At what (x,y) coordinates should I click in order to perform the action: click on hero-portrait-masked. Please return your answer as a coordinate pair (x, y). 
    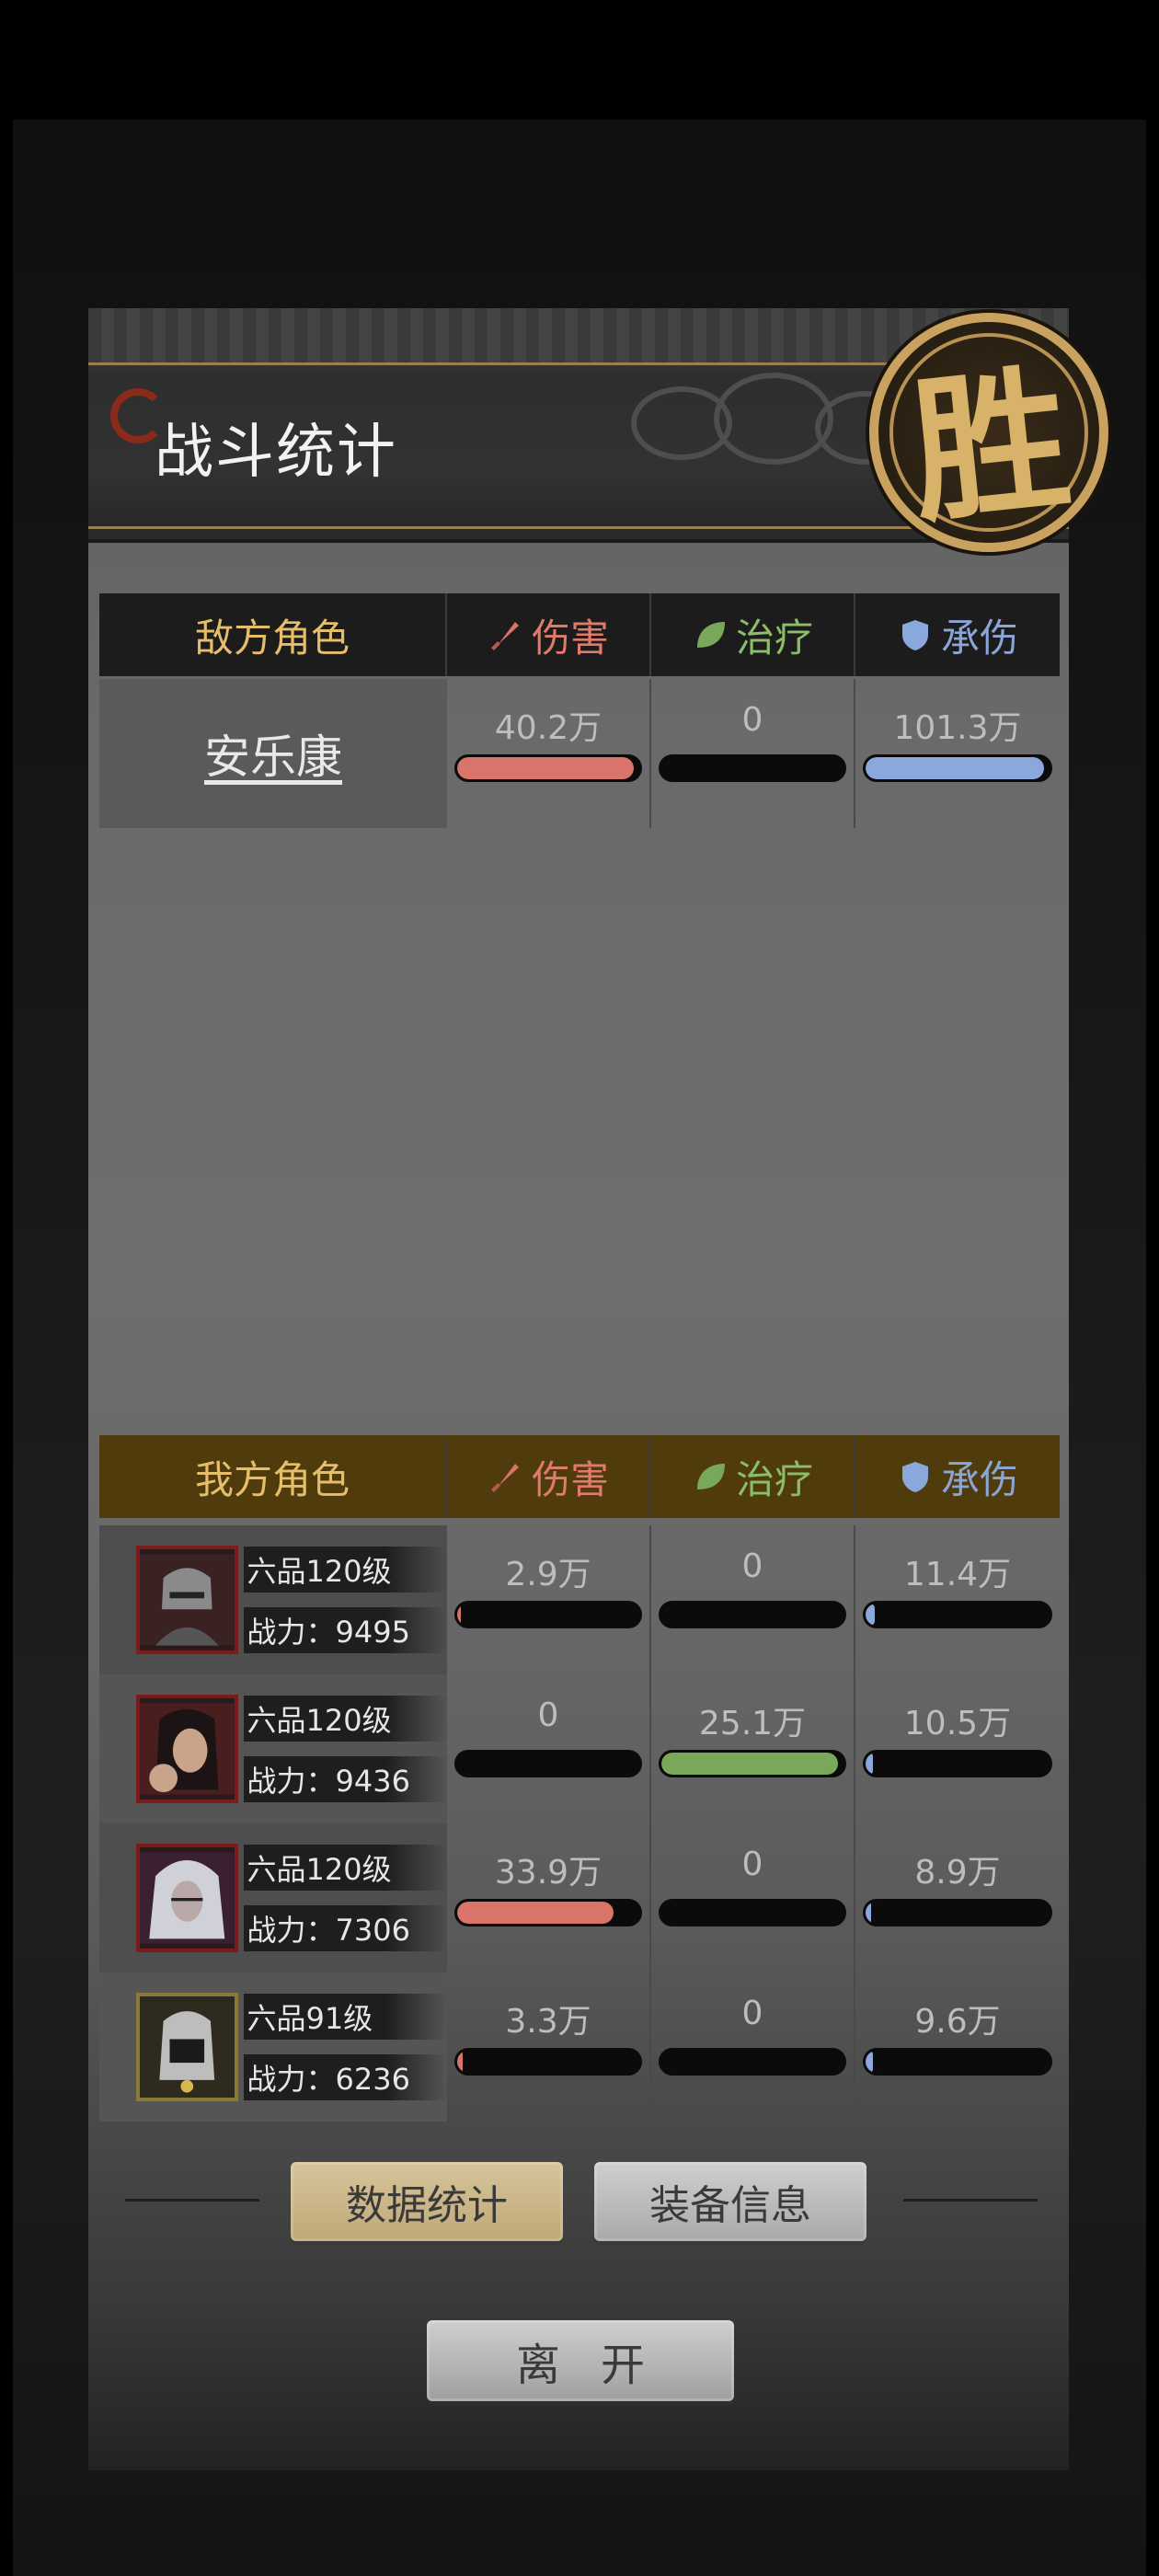
    Looking at the image, I should click on (187, 2047).